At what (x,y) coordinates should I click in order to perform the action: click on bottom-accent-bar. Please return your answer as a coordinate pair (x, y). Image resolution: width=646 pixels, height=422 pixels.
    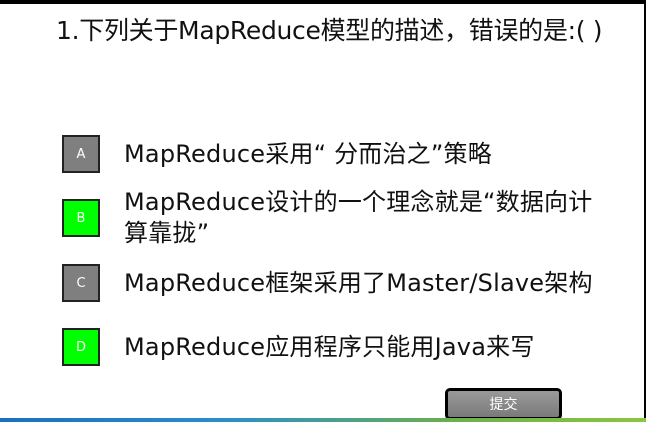
    Looking at the image, I should click on (323, 420).